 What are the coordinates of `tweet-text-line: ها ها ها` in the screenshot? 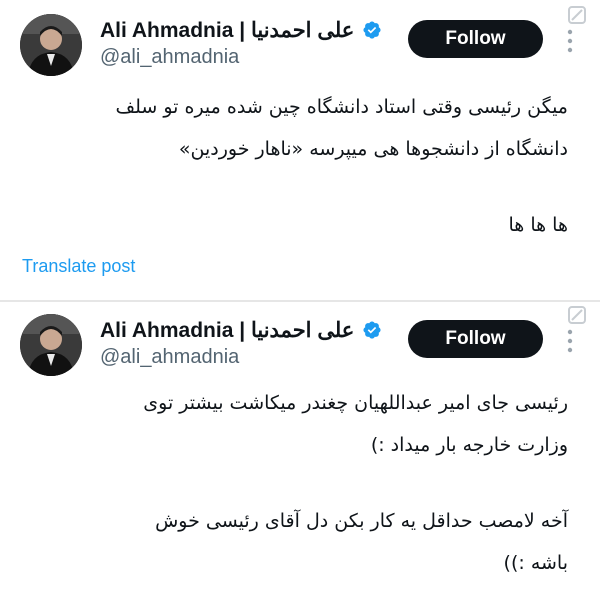 It's located at (538, 225).